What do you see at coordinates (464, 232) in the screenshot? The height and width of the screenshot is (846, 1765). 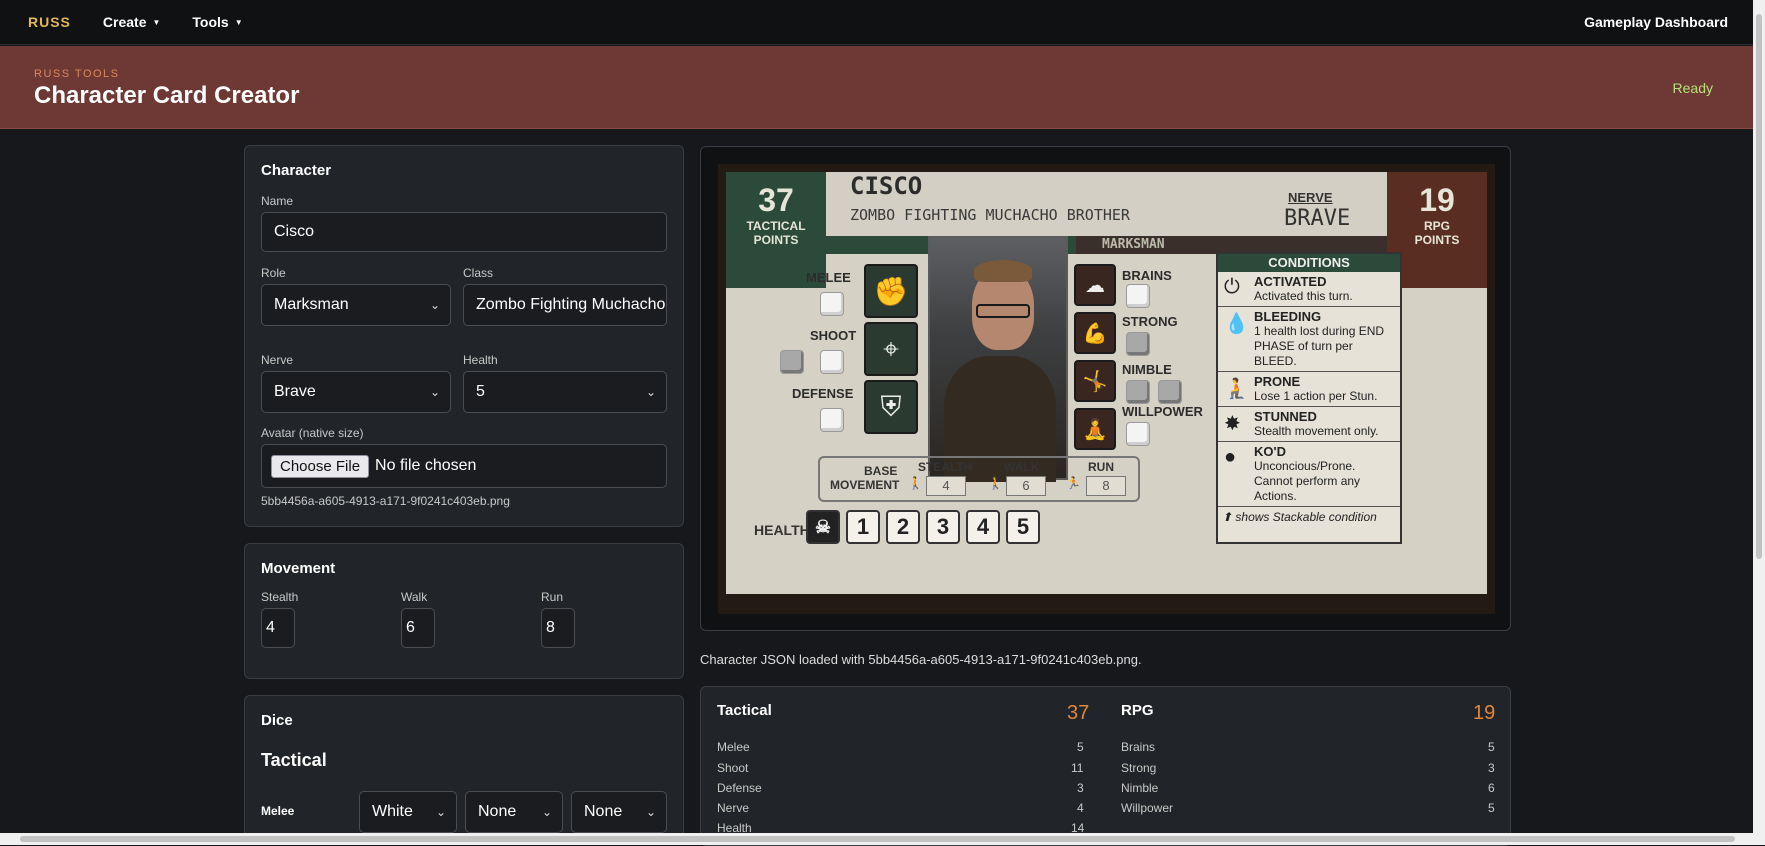 I see `name-input: Cisco` at bounding box center [464, 232].